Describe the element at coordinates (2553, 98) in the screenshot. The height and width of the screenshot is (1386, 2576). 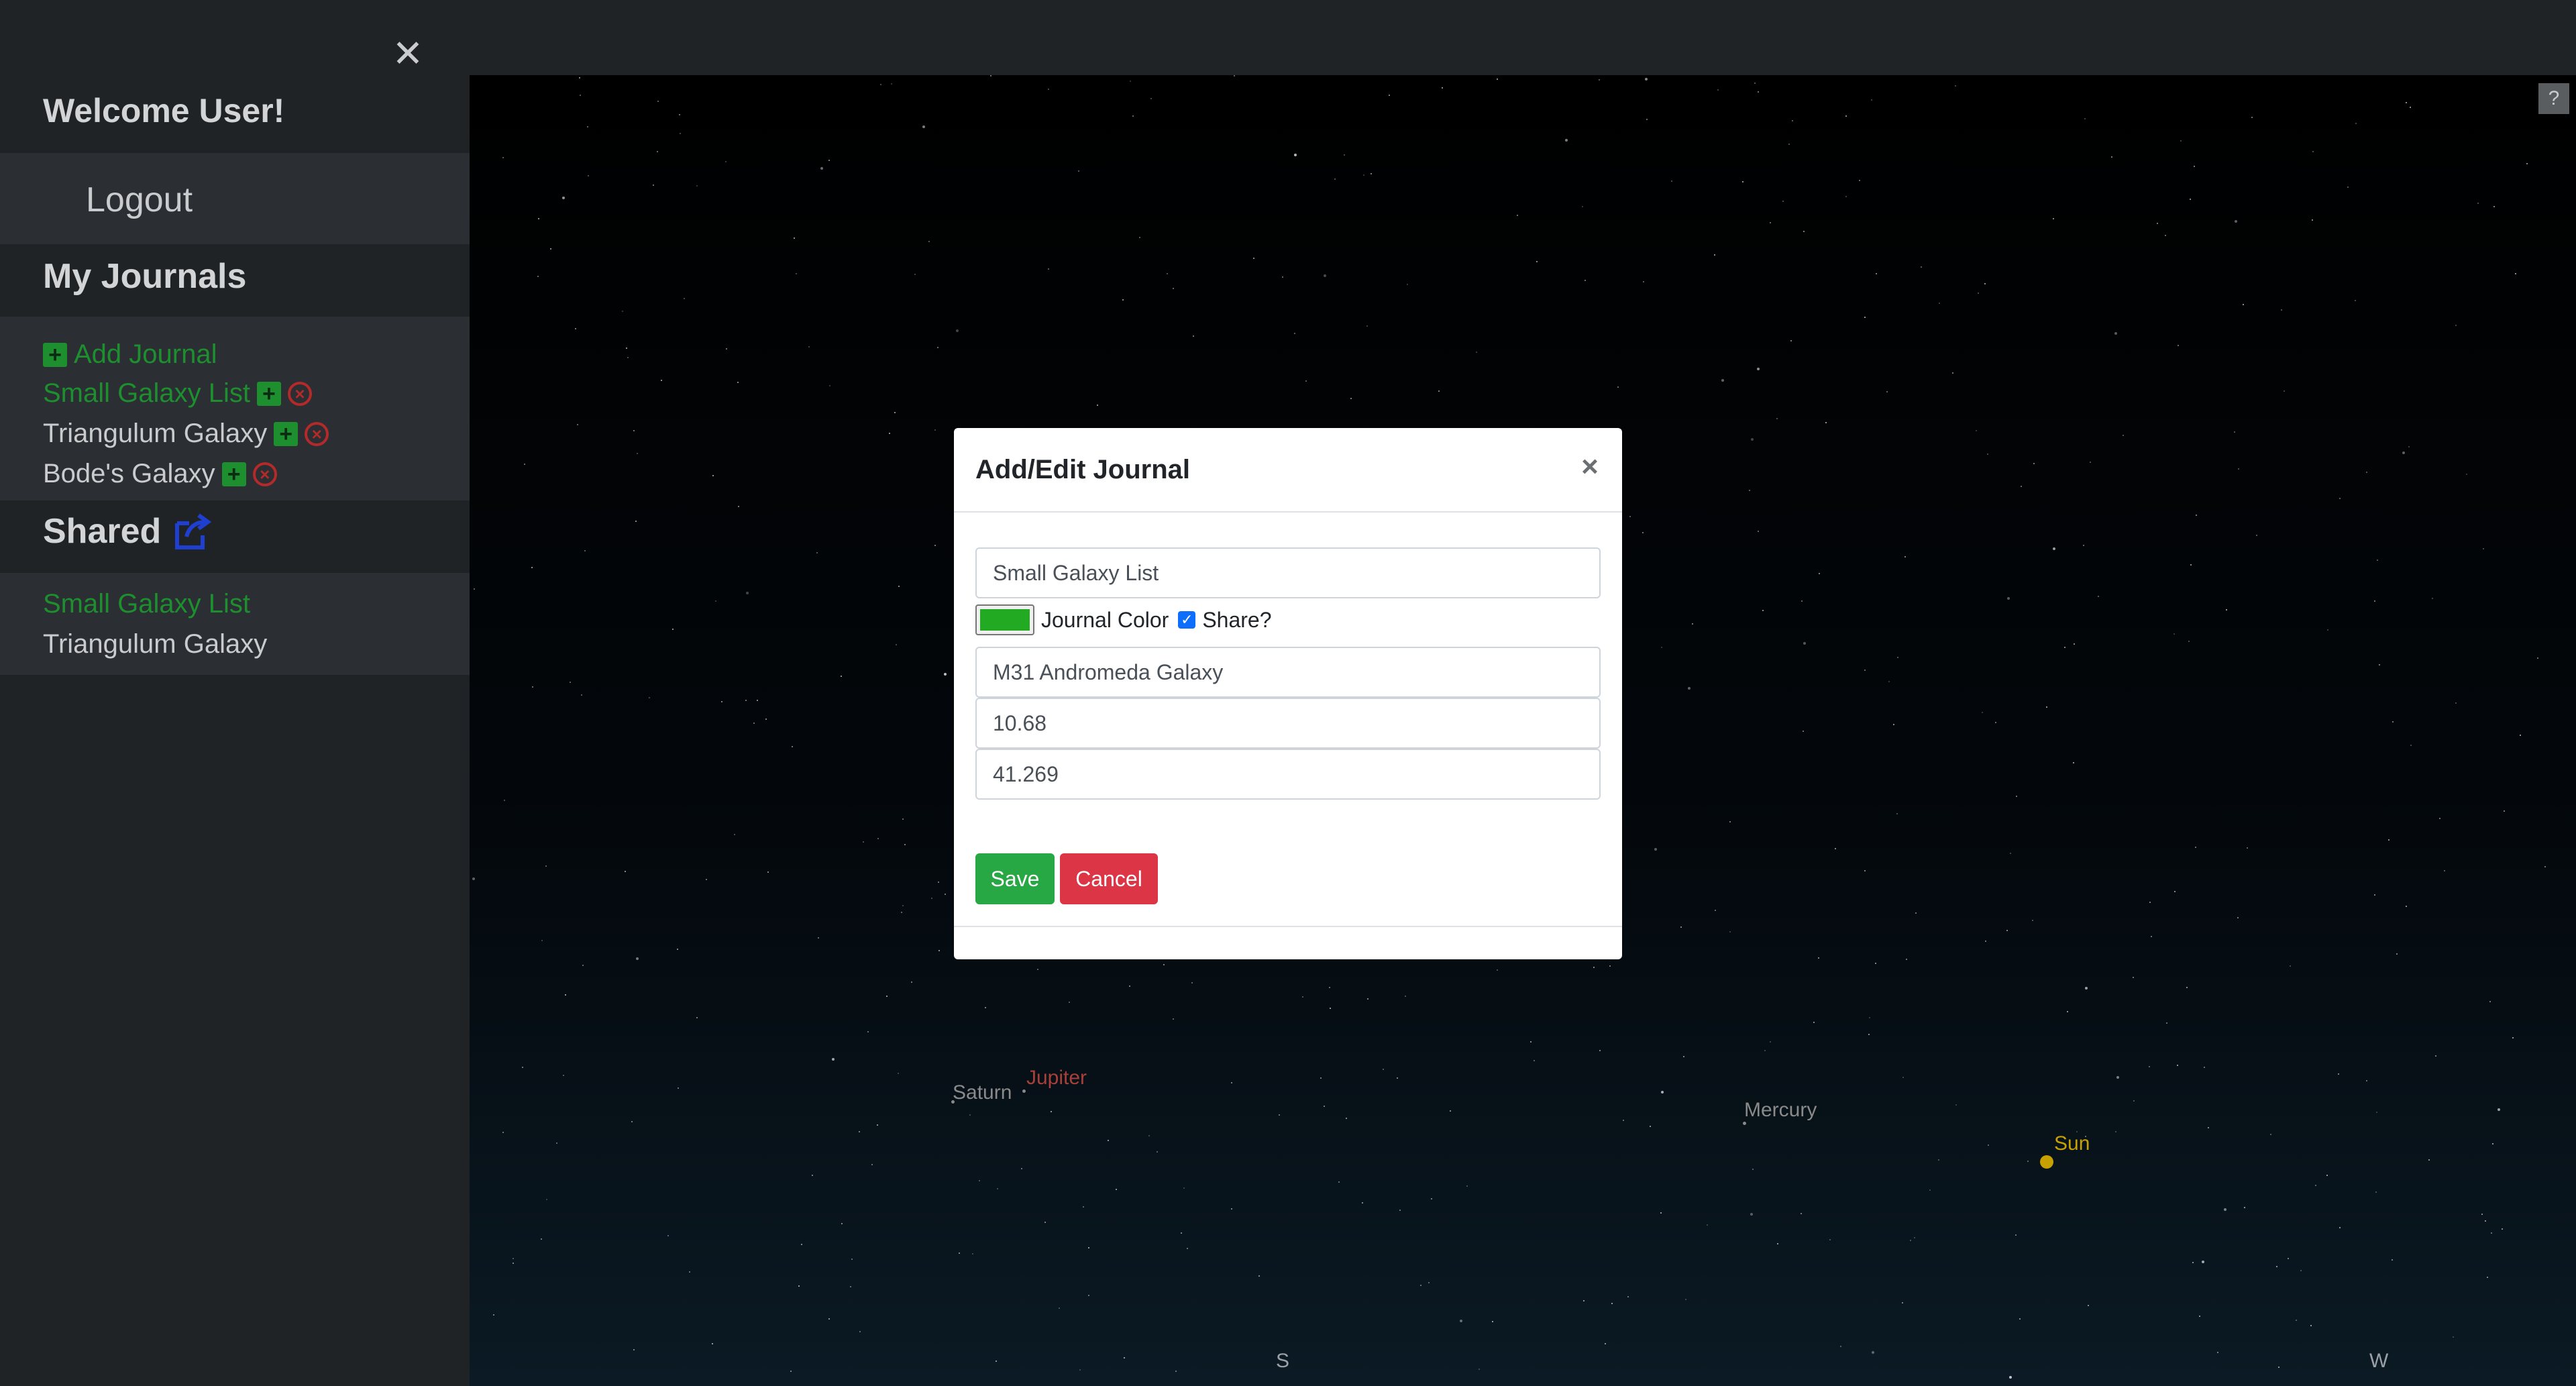
I see `help-button: ?` at that location.